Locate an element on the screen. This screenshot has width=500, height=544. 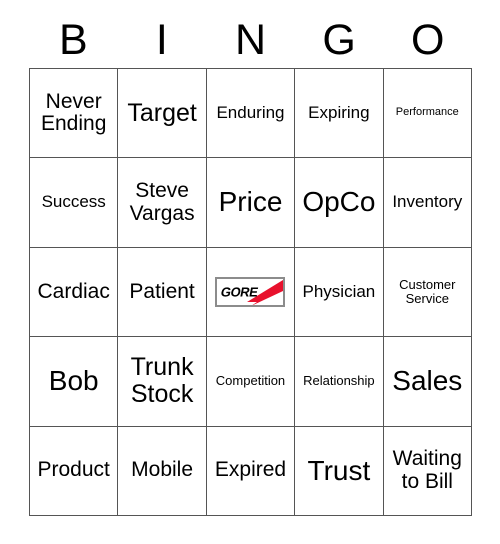
bingo-cell-o5: Waiting to Bill is located at coordinates (427, 471).